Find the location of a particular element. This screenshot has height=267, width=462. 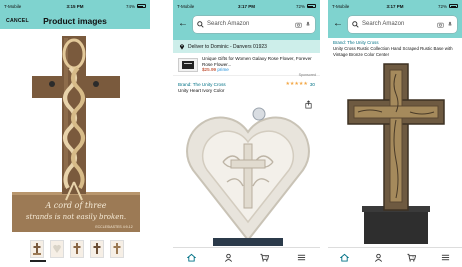

status-time: 3:15 PM is located at coordinates (75, 6).